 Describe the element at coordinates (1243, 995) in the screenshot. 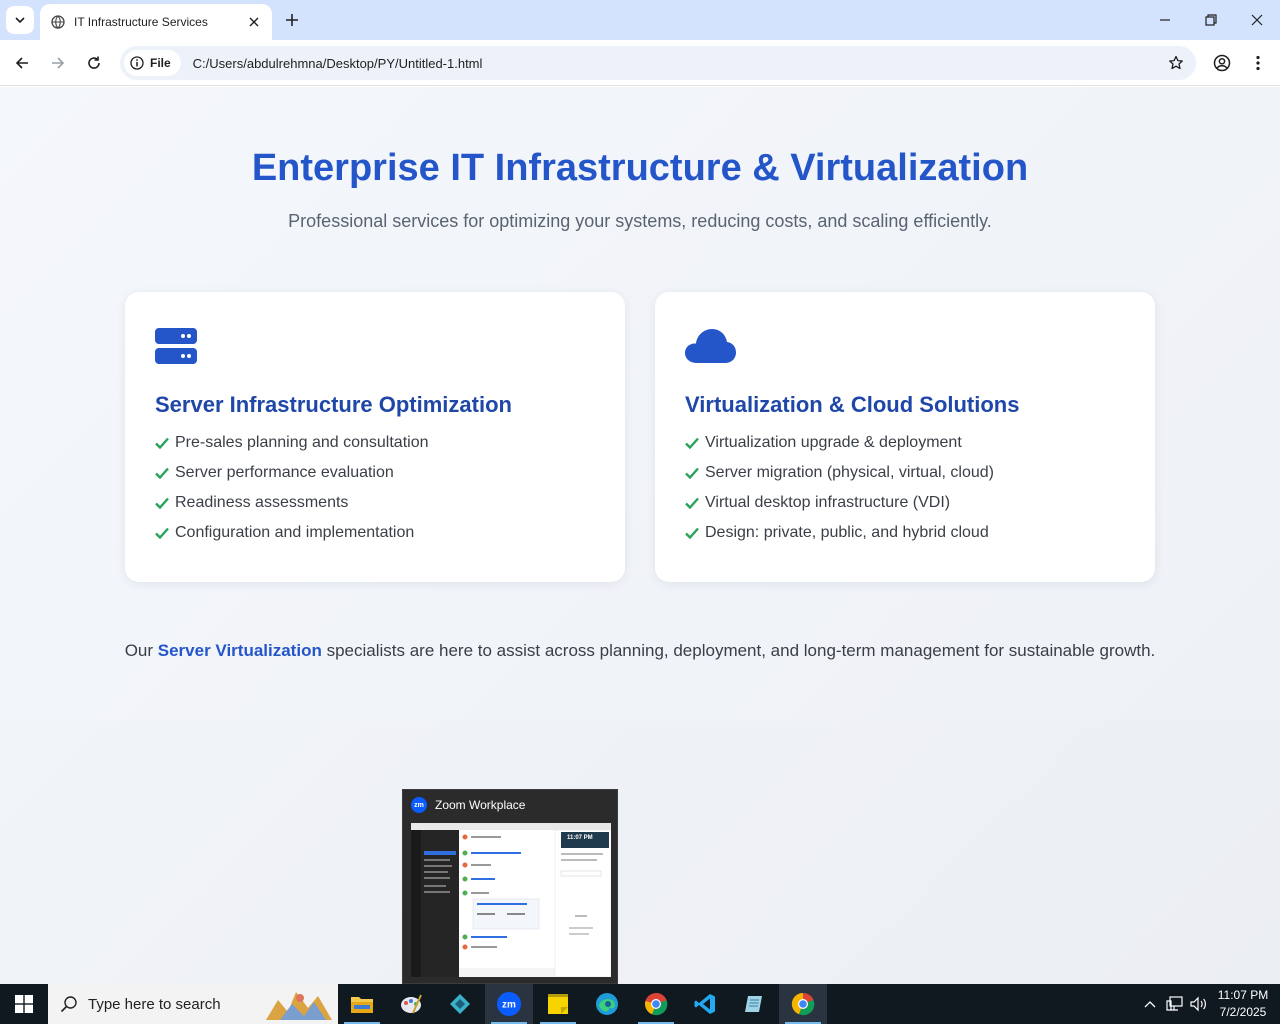

I see `clock-time: 11:07 PM` at that location.